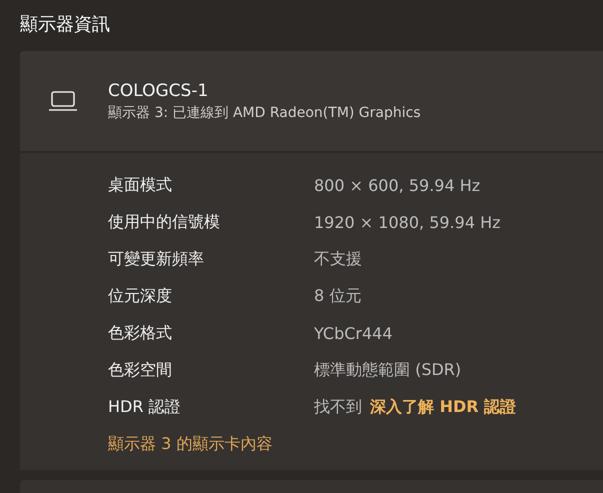 This screenshot has width=603, height=493. I want to click on detail-value: 8 位元, so click(338, 296).